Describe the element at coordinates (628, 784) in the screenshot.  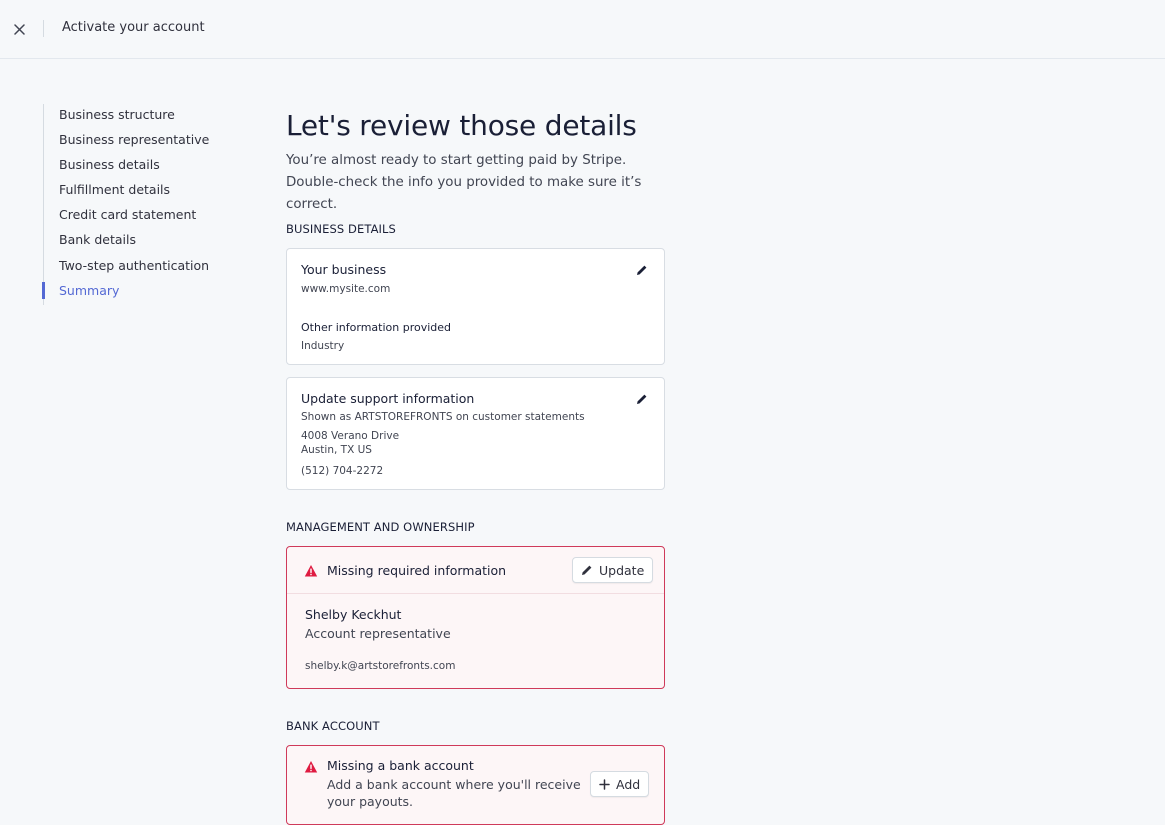
I see `add-button-label: Add` at that location.